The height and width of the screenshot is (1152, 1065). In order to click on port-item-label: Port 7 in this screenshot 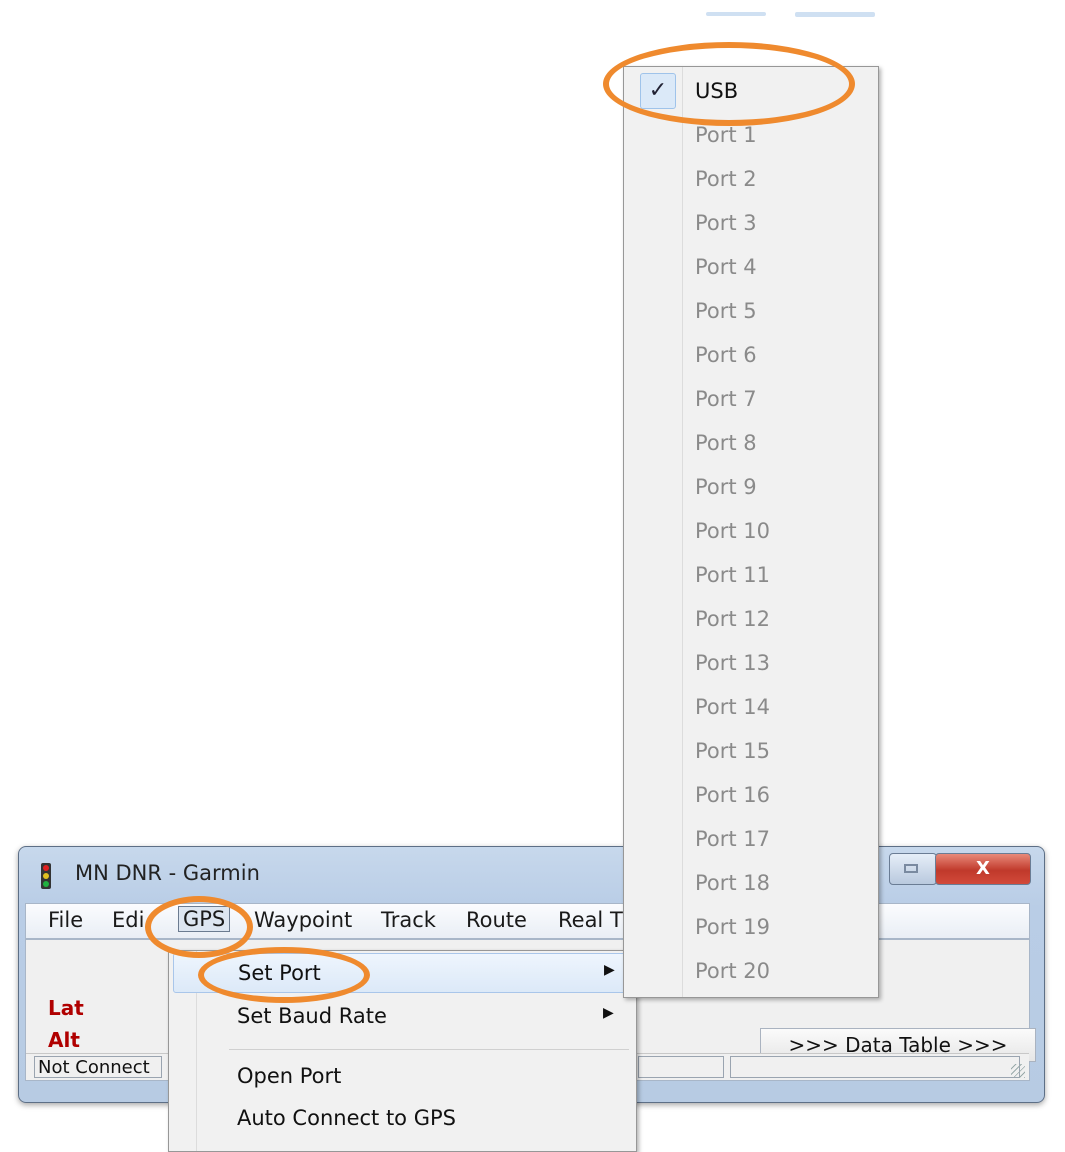, I will do `click(726, 399)`.